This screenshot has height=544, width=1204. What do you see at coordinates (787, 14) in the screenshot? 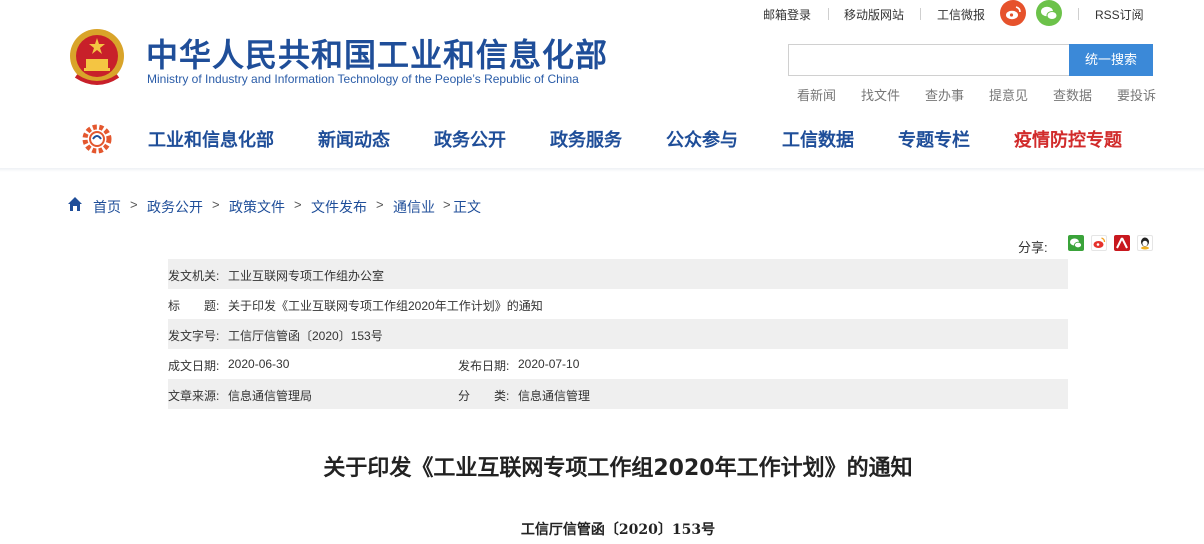
I see `mail-login-link: 邮箱登录` at bounding box center [787, 14].